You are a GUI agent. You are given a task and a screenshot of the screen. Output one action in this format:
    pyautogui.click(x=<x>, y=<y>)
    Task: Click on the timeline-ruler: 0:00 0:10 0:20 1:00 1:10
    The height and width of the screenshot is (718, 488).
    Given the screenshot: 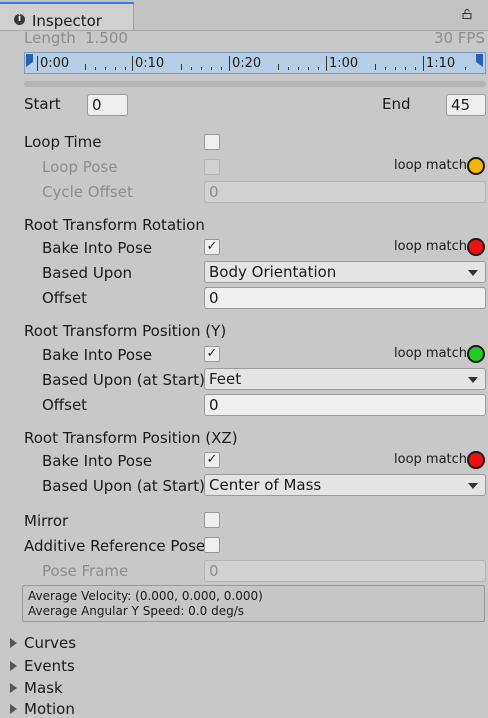 What is the action you would take?
    pyautogui.click(x=255, y=63)
    